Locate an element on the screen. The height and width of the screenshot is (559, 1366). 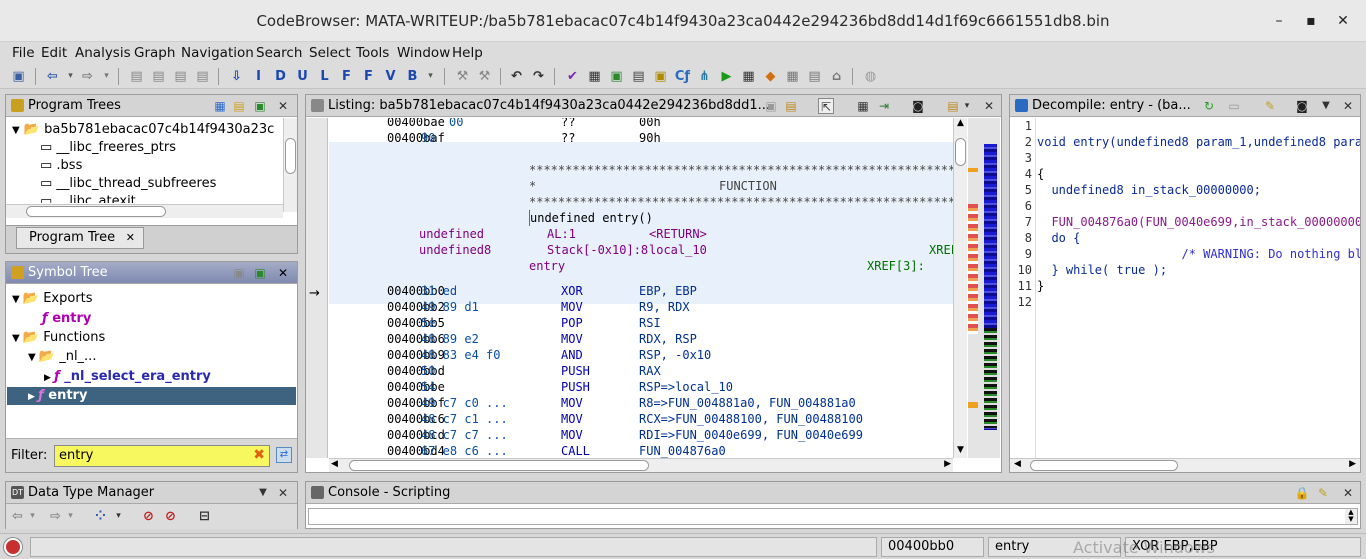
bookmark-dropdown-icon: ▾ is located at coordinates (430, 76).